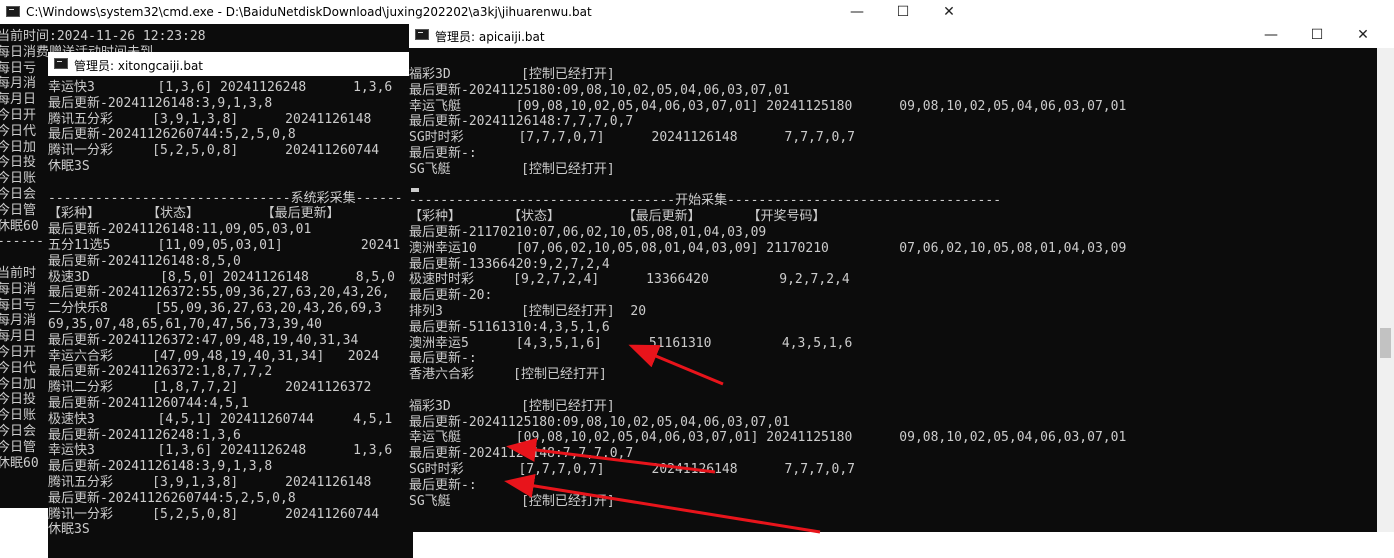  Describe the element at coordinates (617, 217) in the screenshot. I see `console-line: 【彩种】 【状态】 【最后更新】 【开奖号码】` at that location.